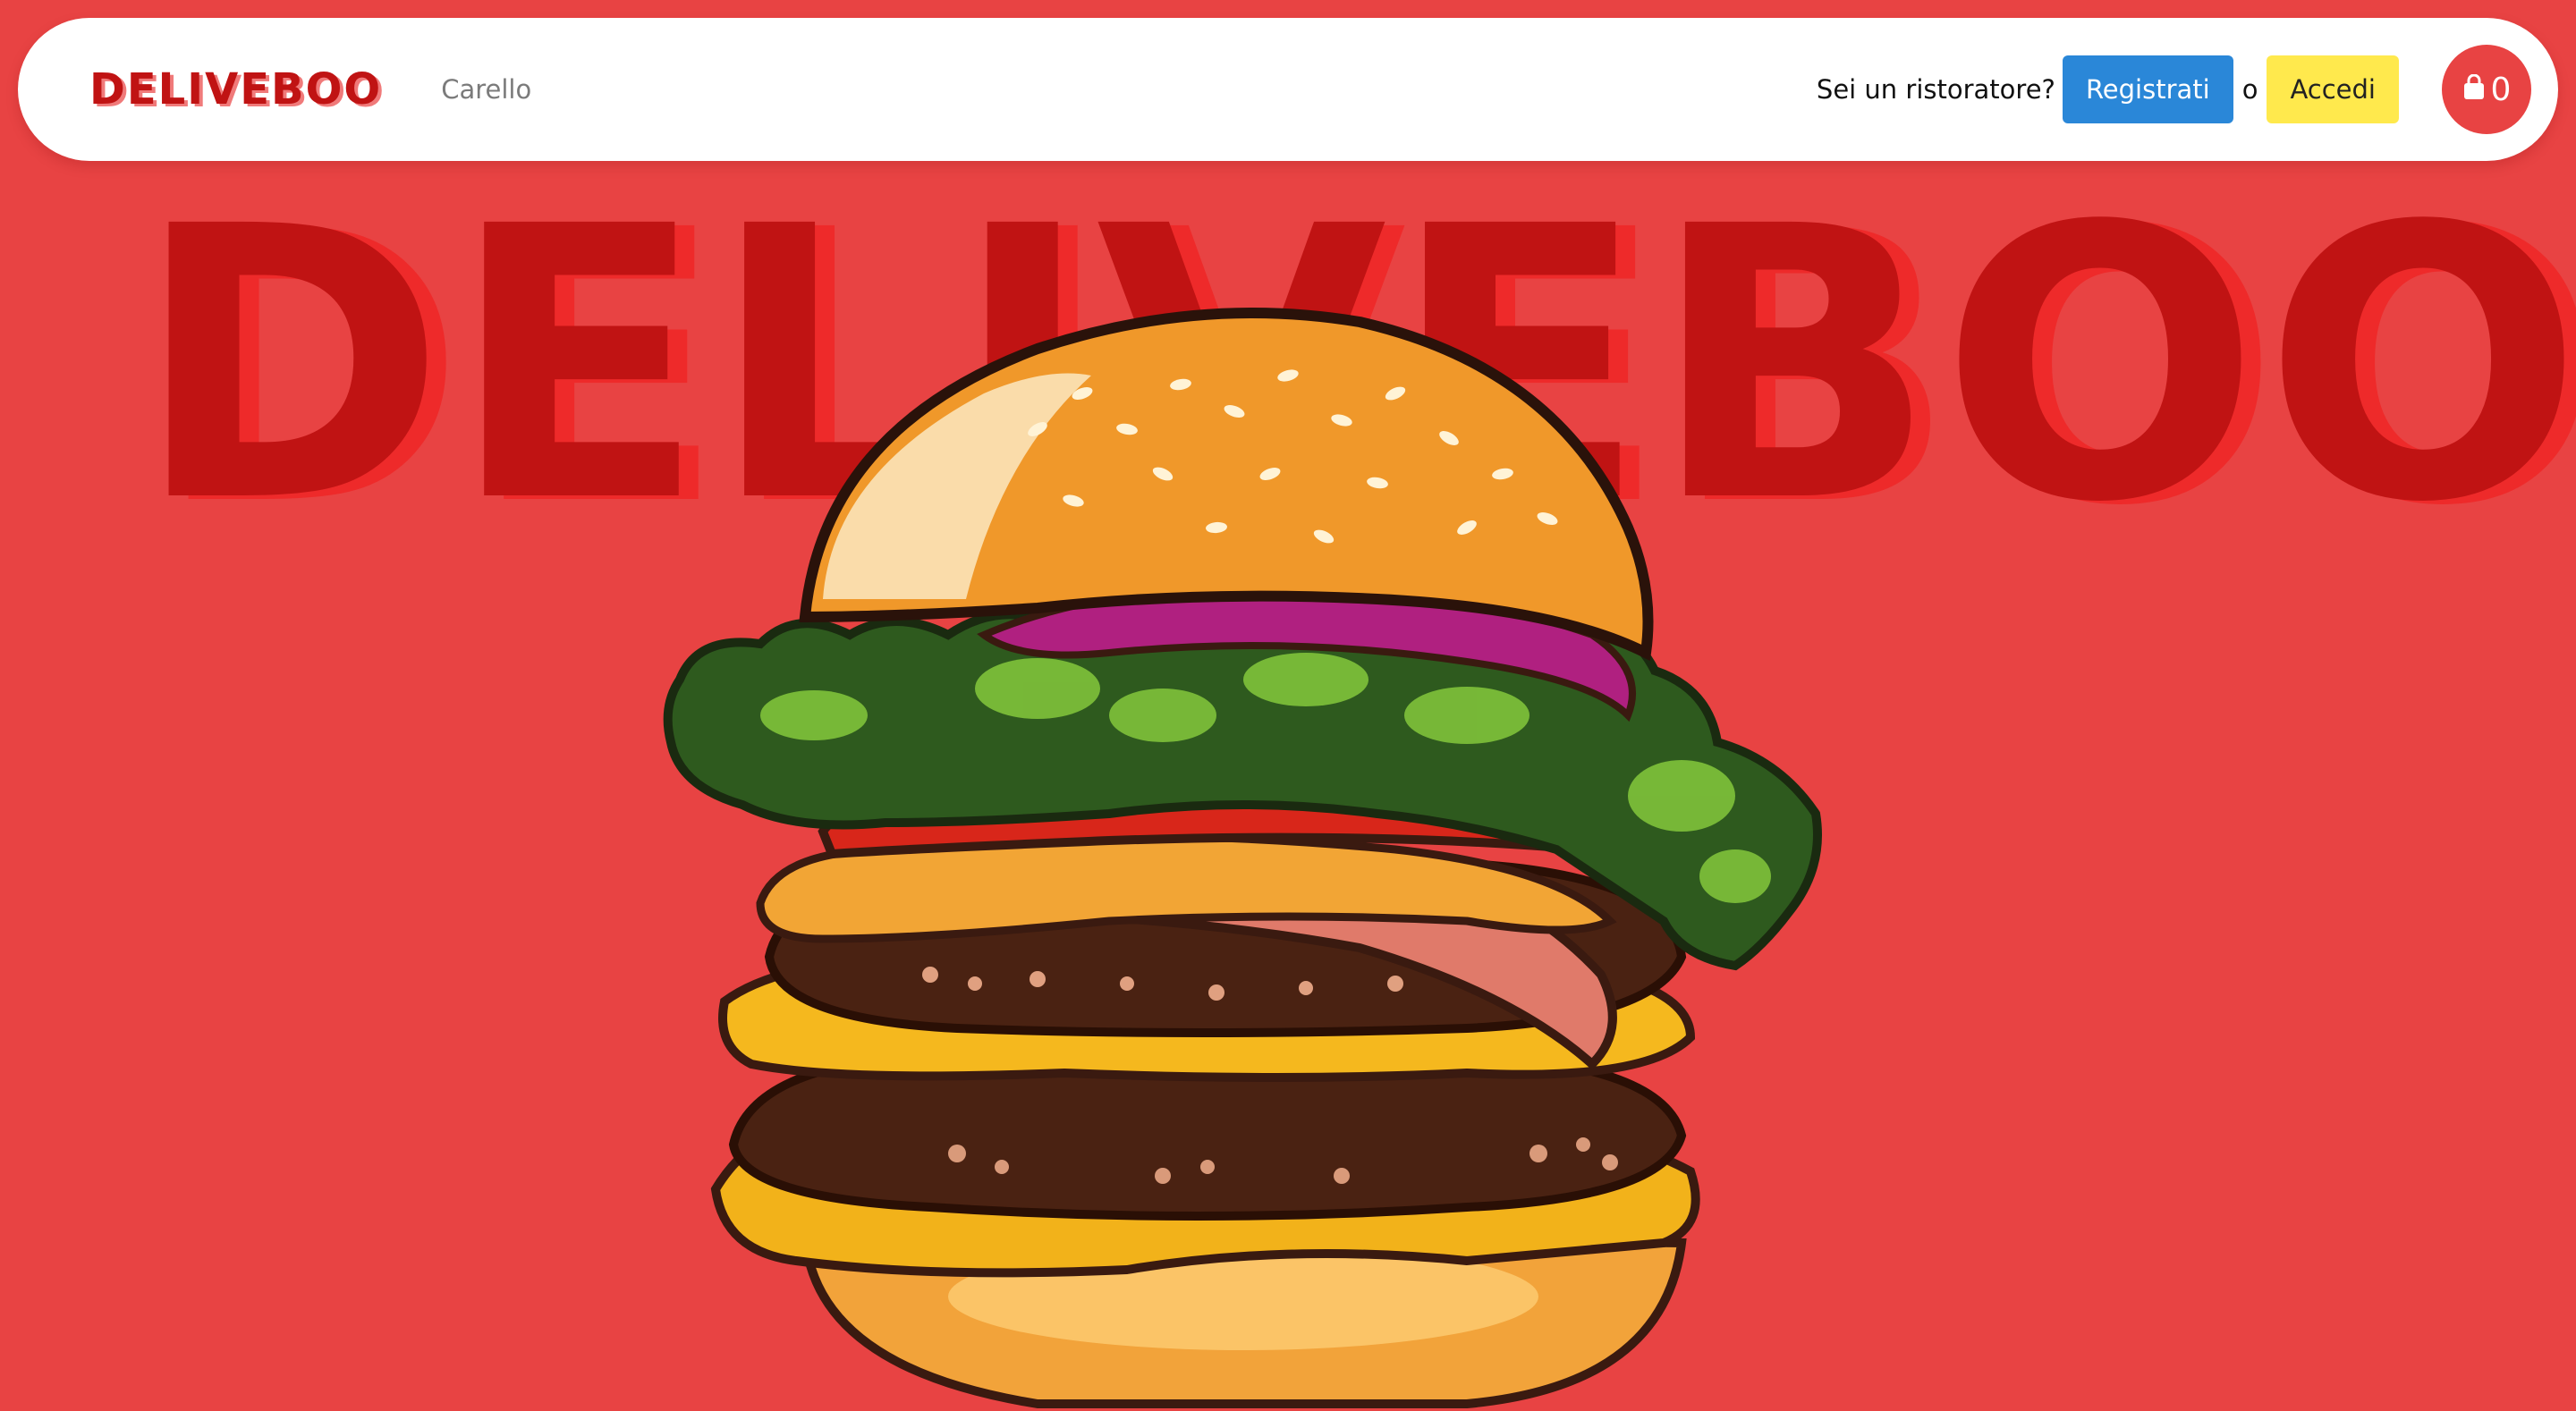  I want to click on login-button: Accedi, so click(2333, 89).